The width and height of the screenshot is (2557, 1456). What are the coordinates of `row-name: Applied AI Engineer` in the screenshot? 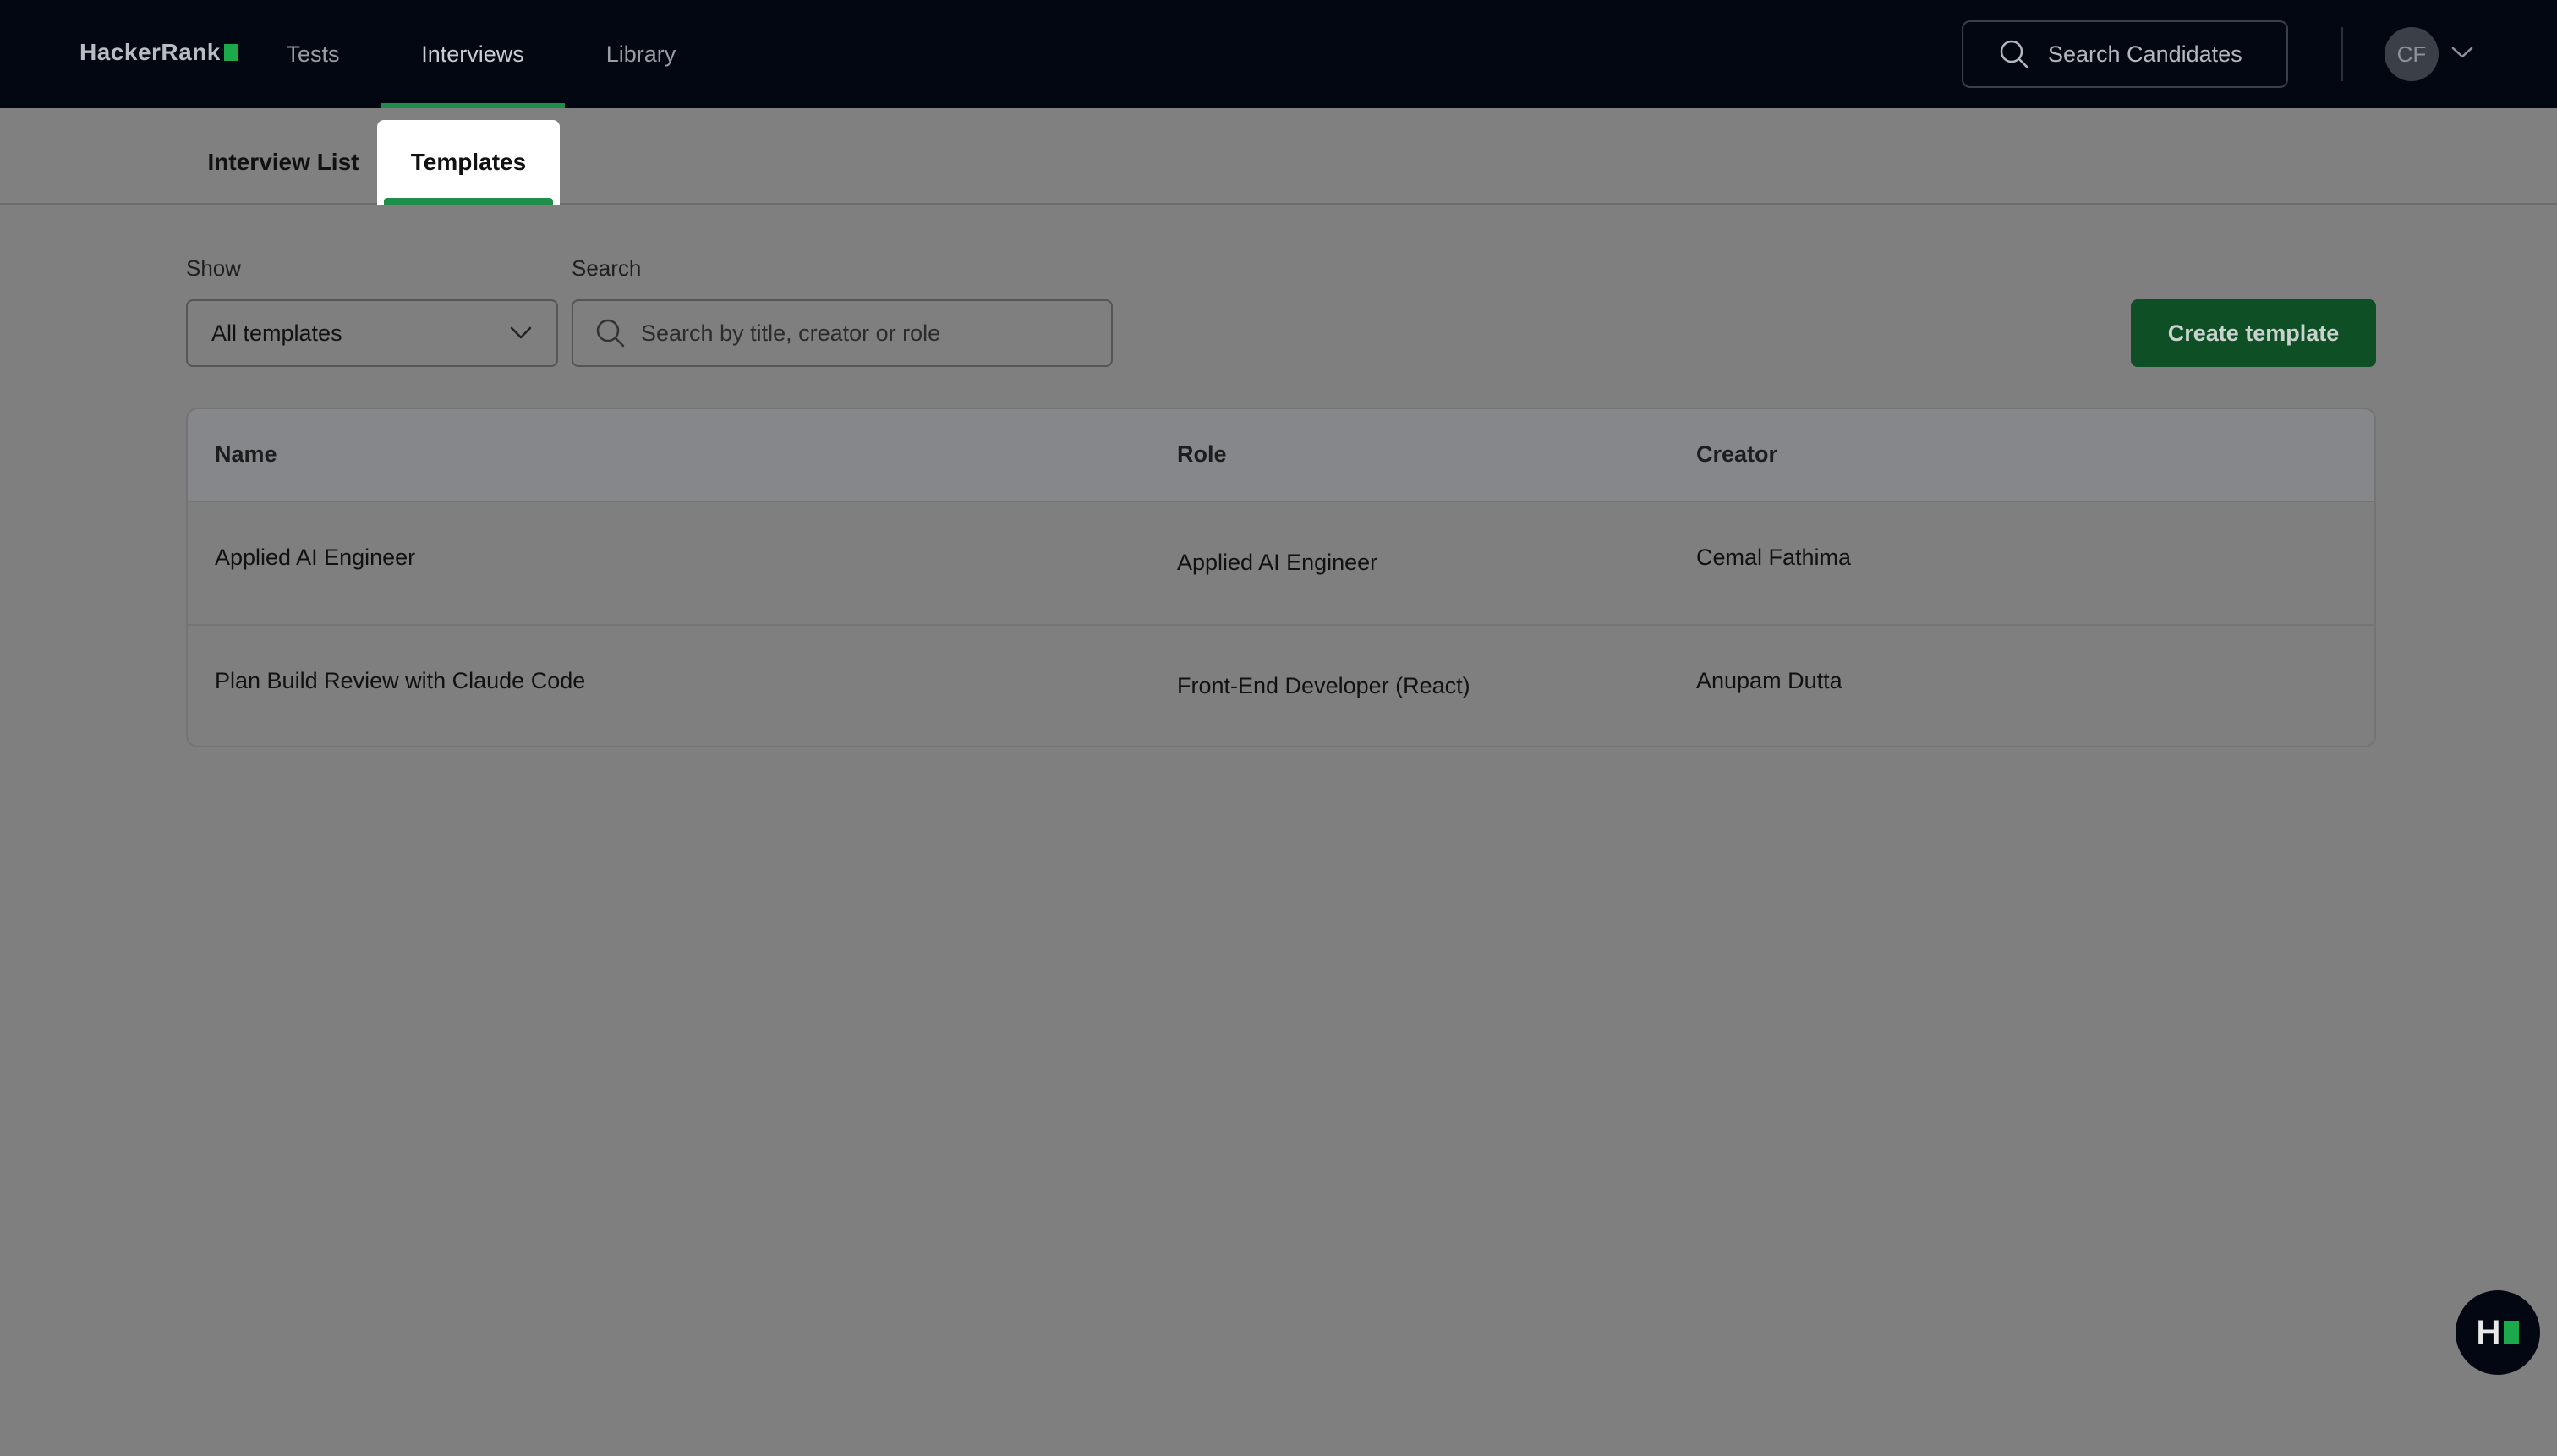 It's located at (315, 558).